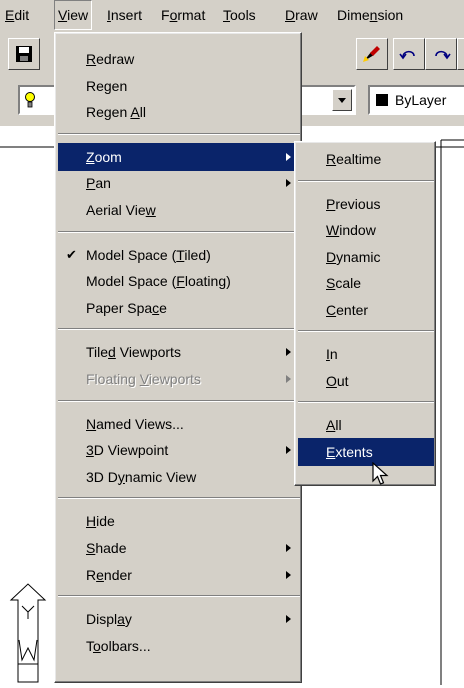 This screenshot has height=688, width=464. Describe the element at coordinates (179, 59) in the screenshot. I see `menu-item-redraw: Redraw` at that location.